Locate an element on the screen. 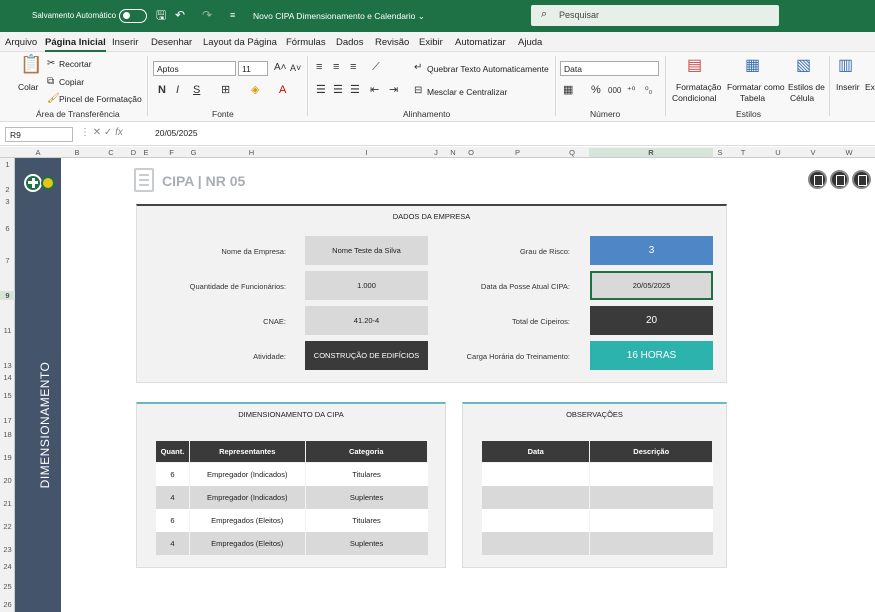 The height and width of the screenshot is (612, 875). column-header: Q is located at coordinates (572, 152).